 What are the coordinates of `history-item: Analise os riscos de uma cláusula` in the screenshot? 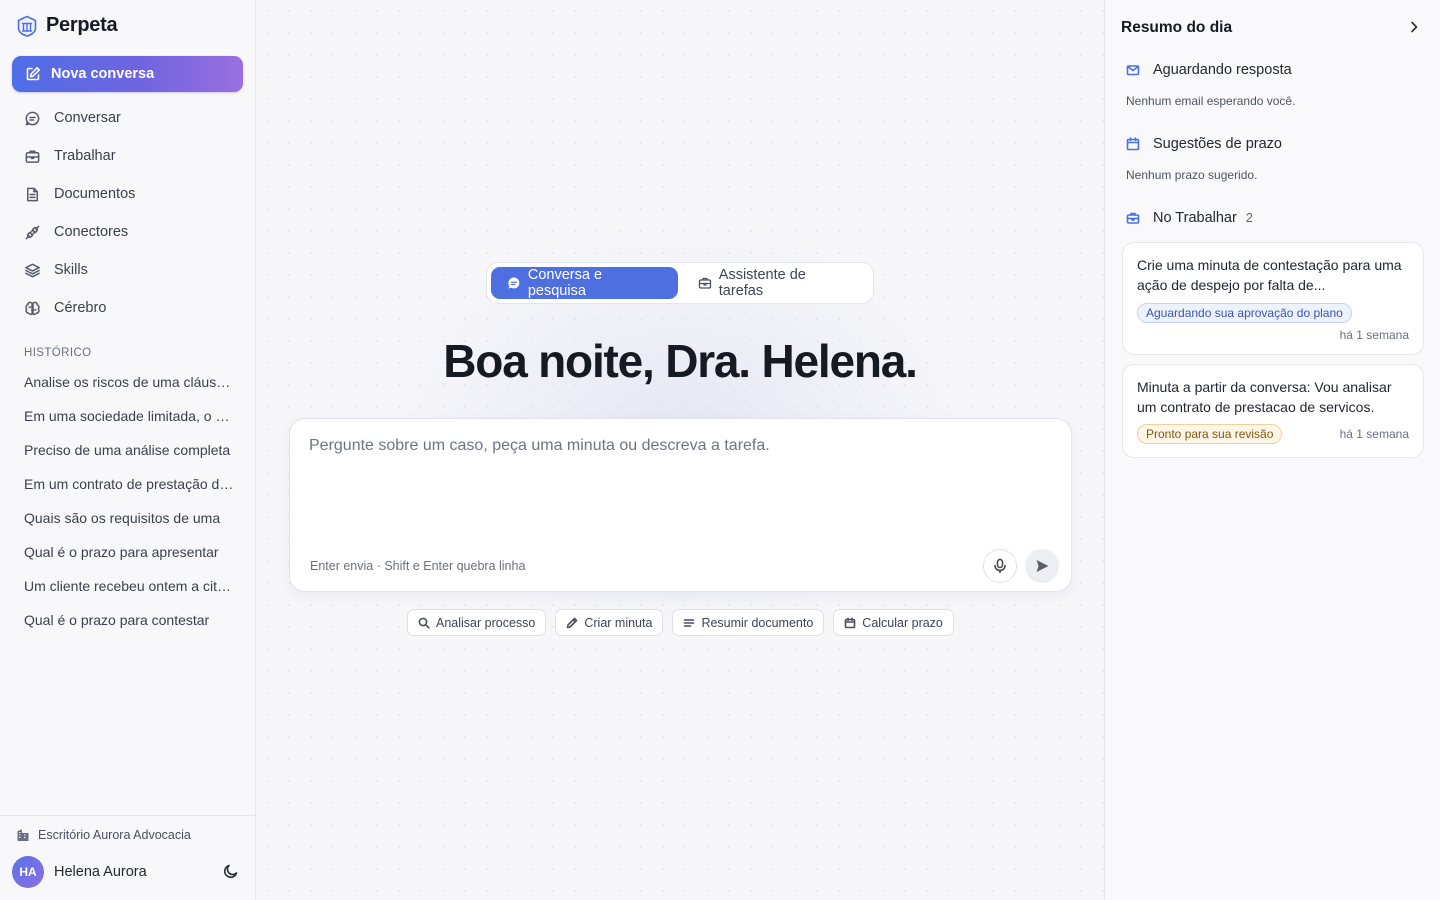 It's located at (129, 382).